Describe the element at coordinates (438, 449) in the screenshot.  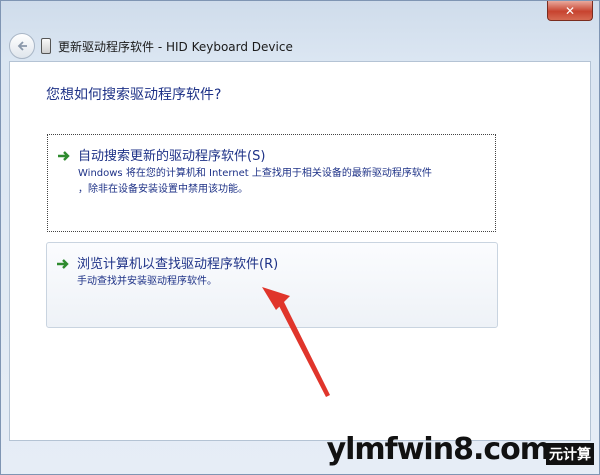
I see `watermark-text: ylmfwin8.com` at that location.